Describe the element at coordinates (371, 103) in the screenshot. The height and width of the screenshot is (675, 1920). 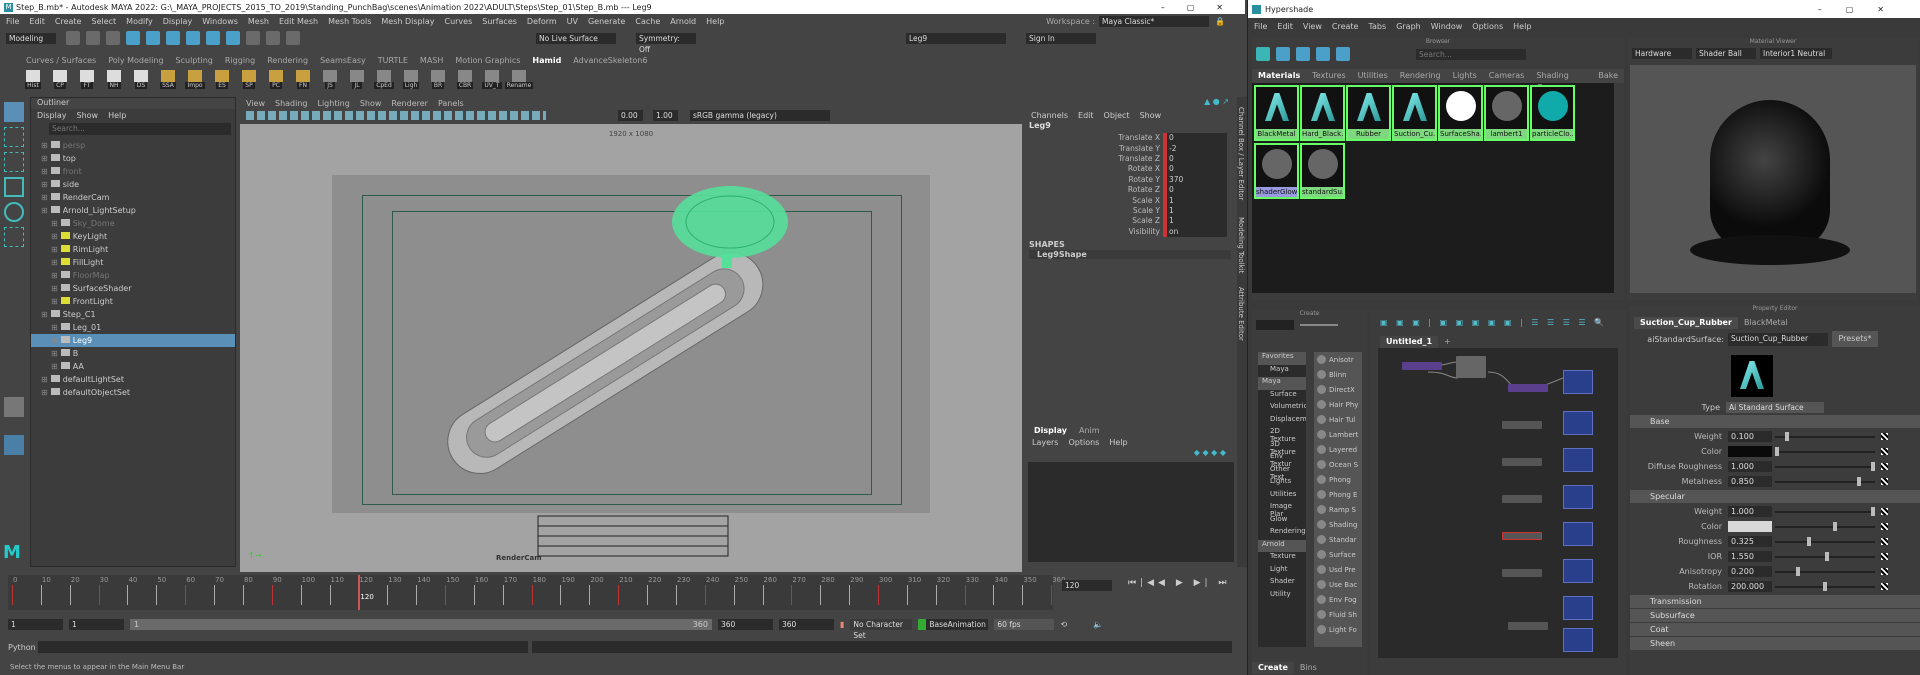
I see `viewport-menu-item: Show` at that location.